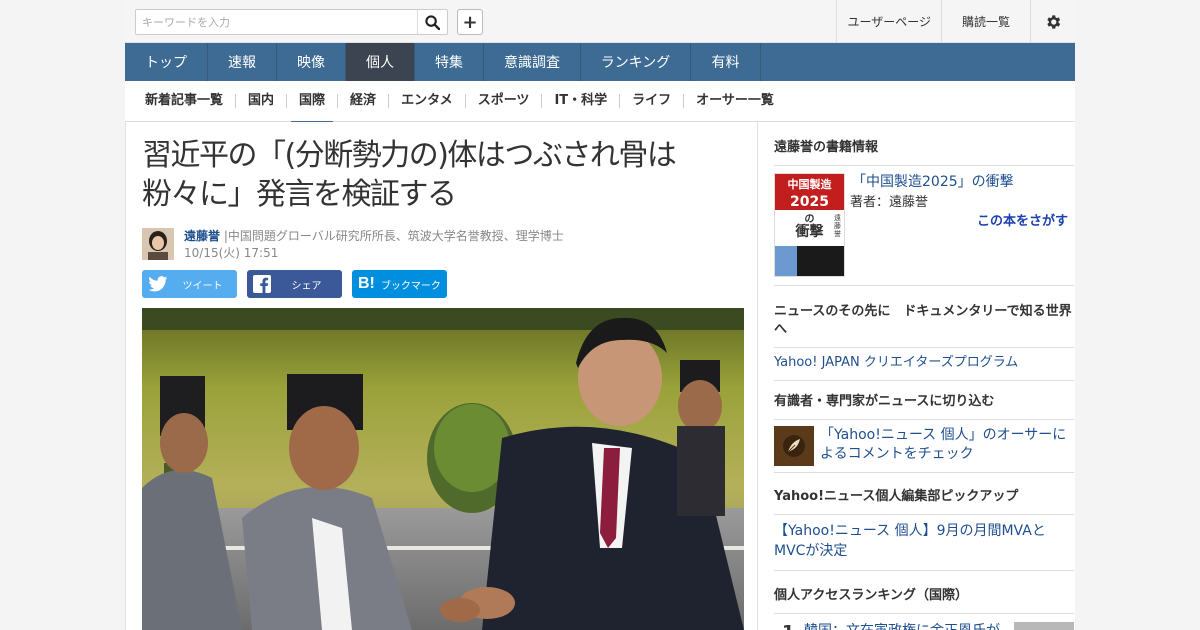 The image size is (1200, 630). I want to click on article-title-line1: 習近平の「(分断勢力の)体はつぶされ骨は, so click(409, 155).